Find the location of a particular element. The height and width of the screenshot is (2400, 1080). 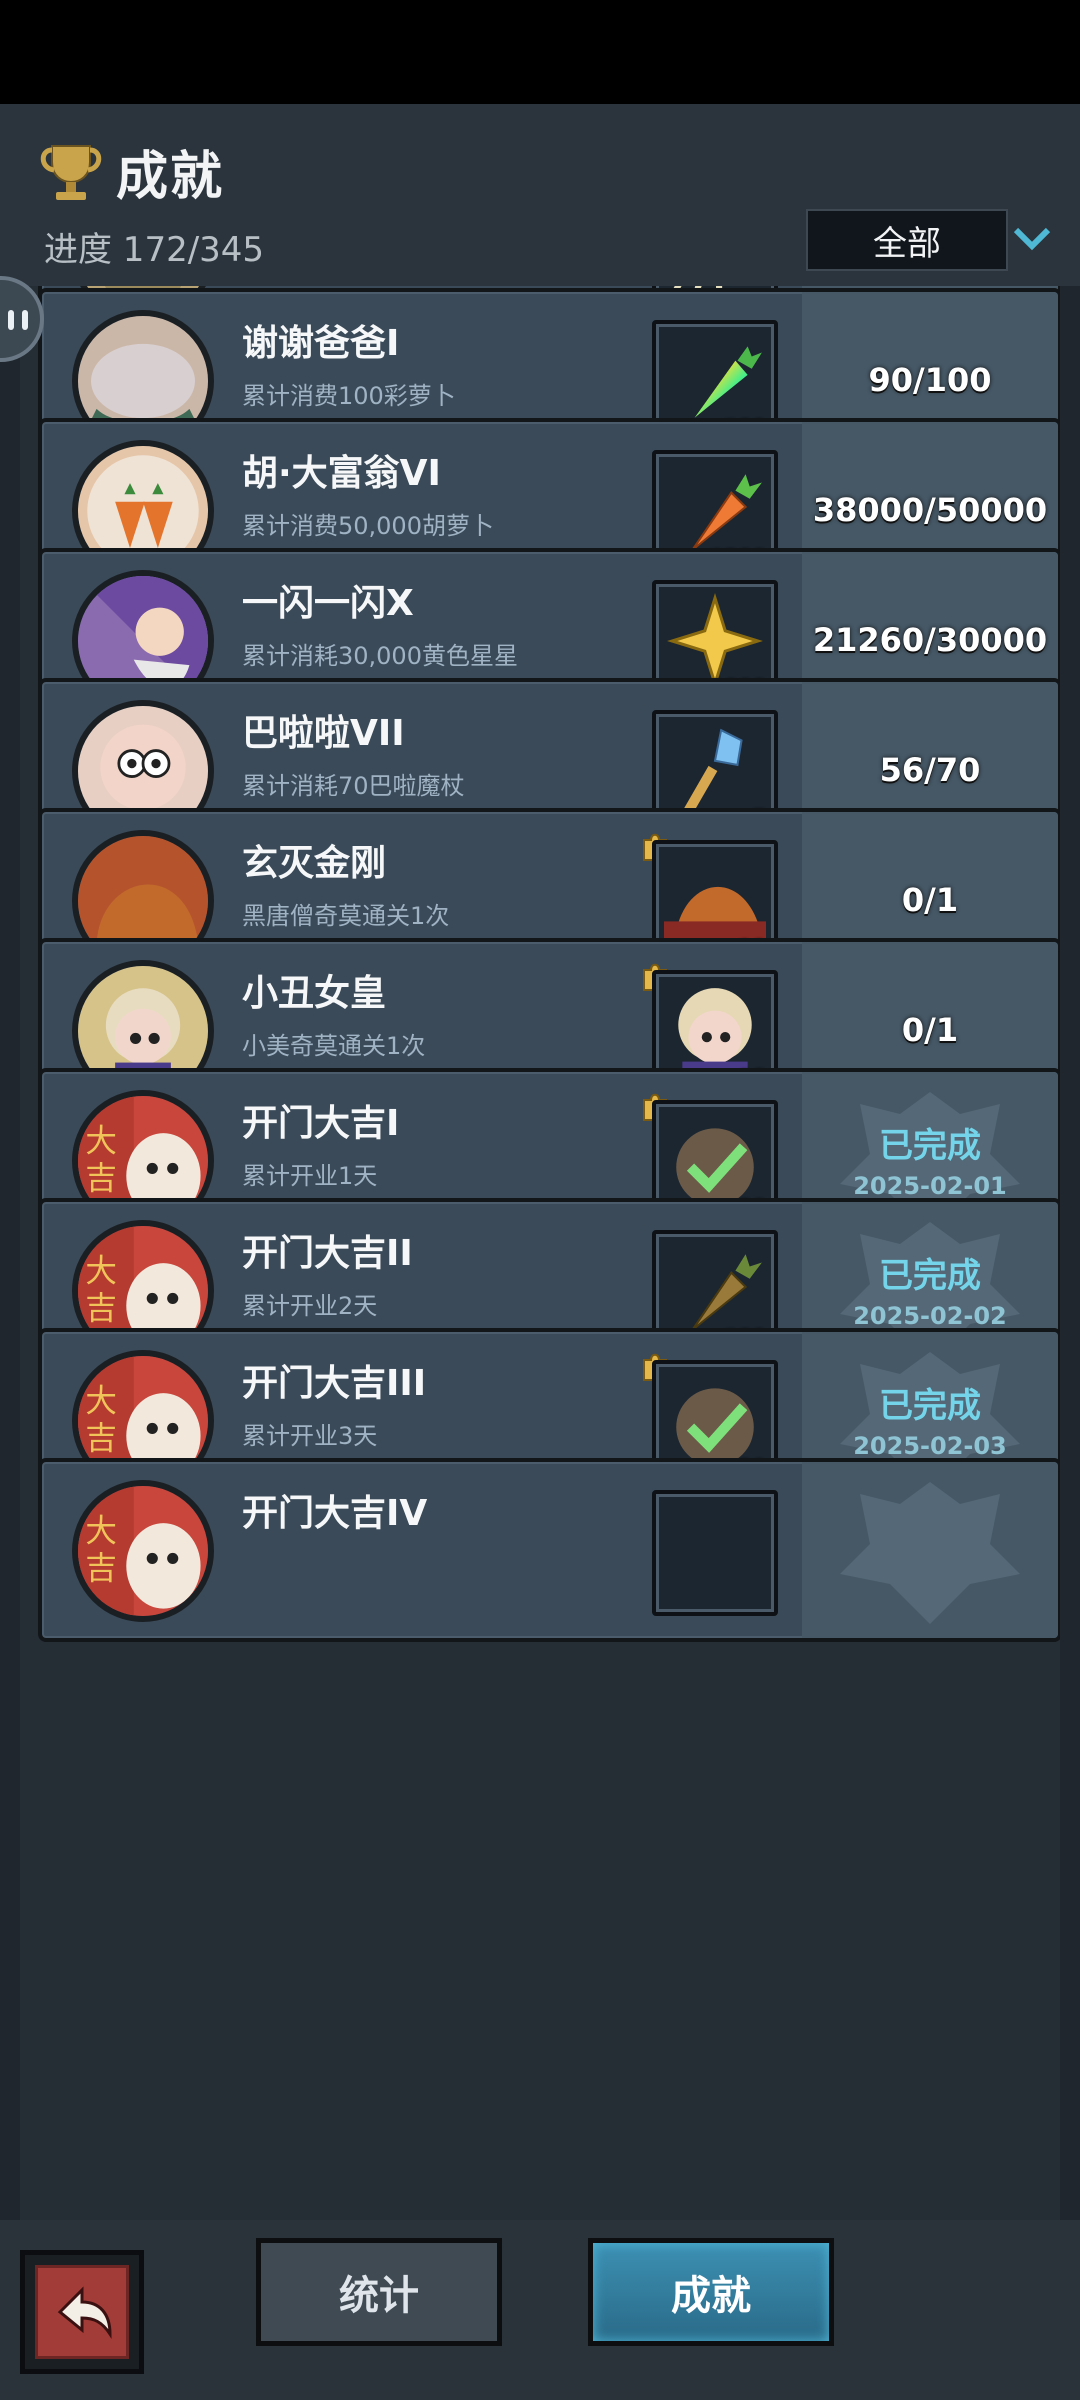

filter-dropdown: 全部 is located at coordinates (907, 240).